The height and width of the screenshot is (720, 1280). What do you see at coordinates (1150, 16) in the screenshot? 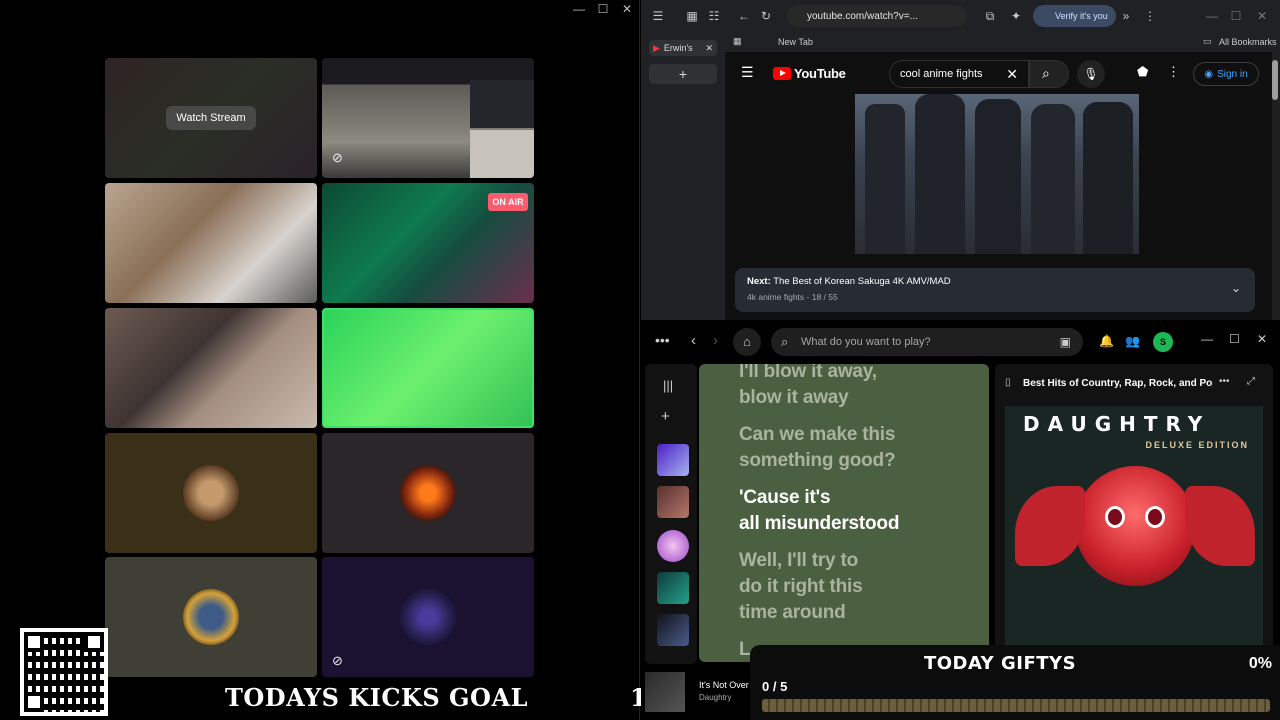
I see `menu-icon: ⋮` at bounding box center [1150, 16].